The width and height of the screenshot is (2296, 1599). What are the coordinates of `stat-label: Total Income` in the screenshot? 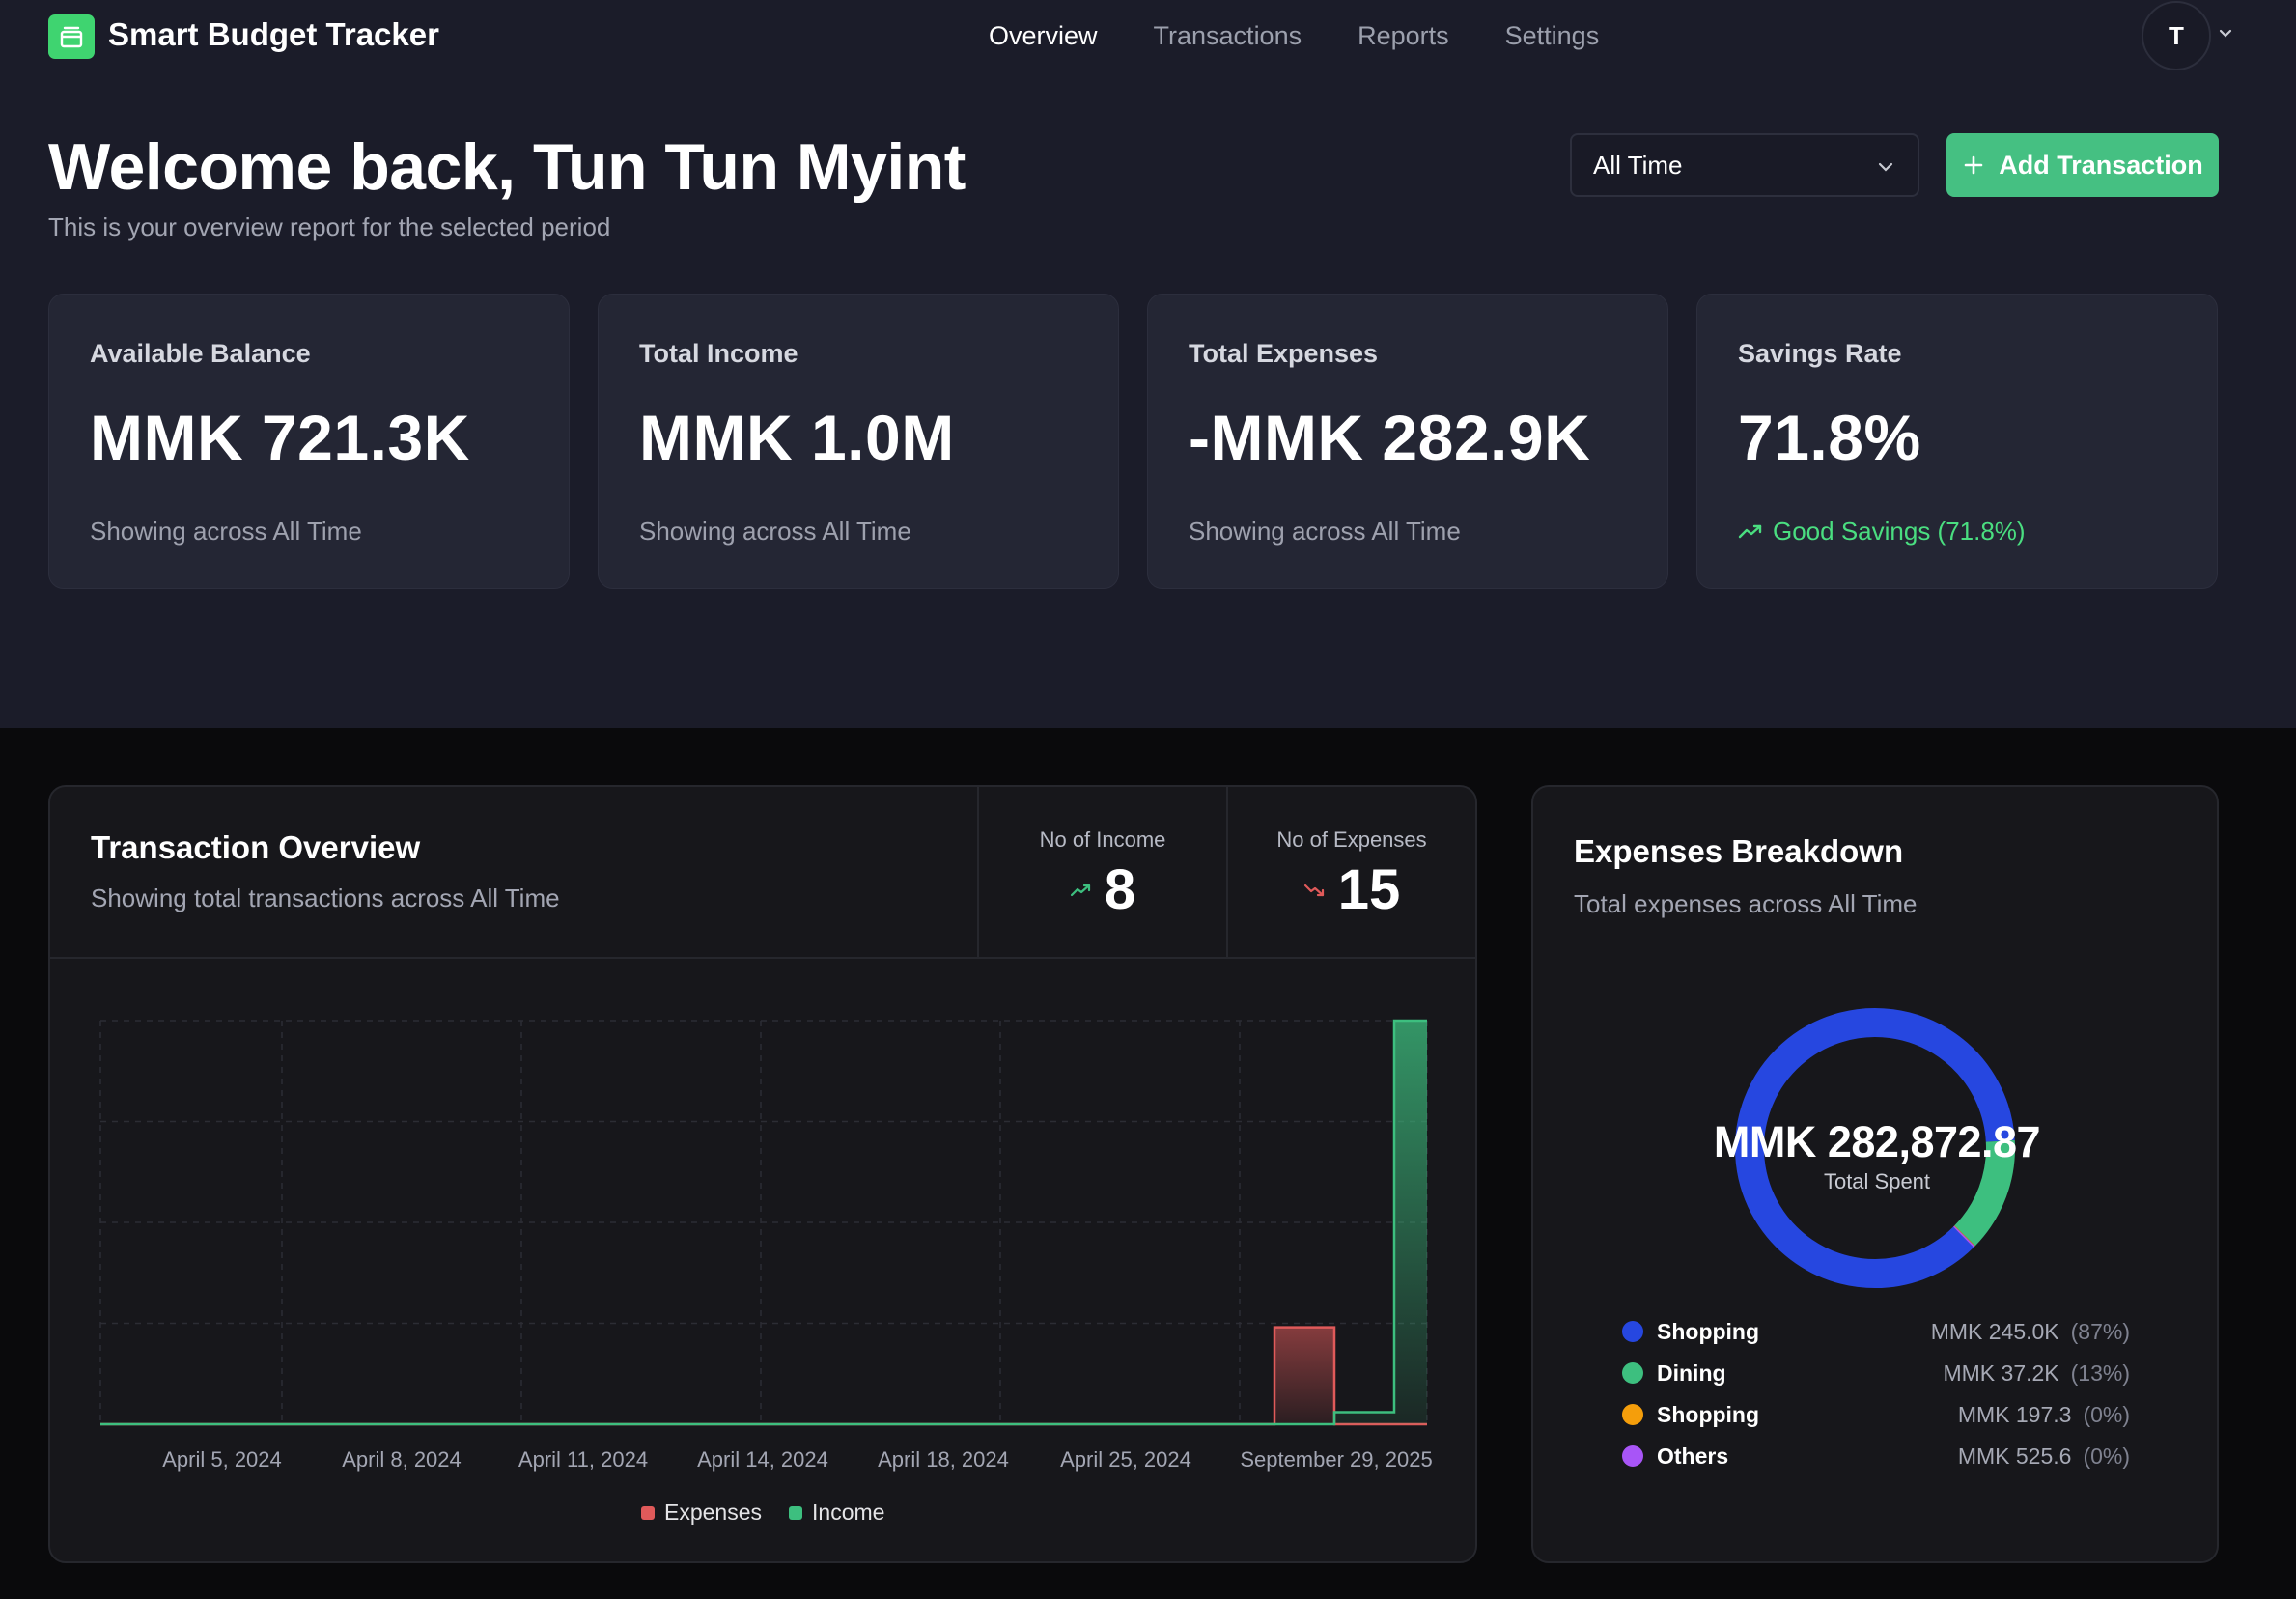 It's located at (719, 353).